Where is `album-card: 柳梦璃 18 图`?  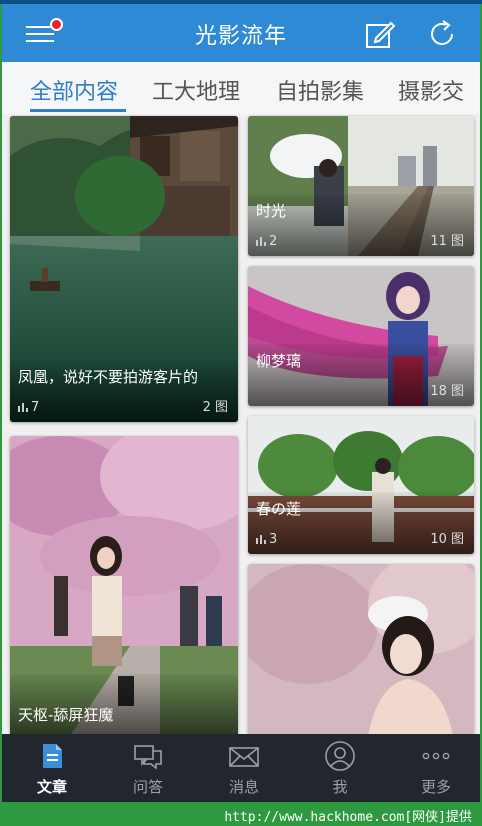
album-card: 柳梦璃 18 图 is located at coordinates (361, 336).